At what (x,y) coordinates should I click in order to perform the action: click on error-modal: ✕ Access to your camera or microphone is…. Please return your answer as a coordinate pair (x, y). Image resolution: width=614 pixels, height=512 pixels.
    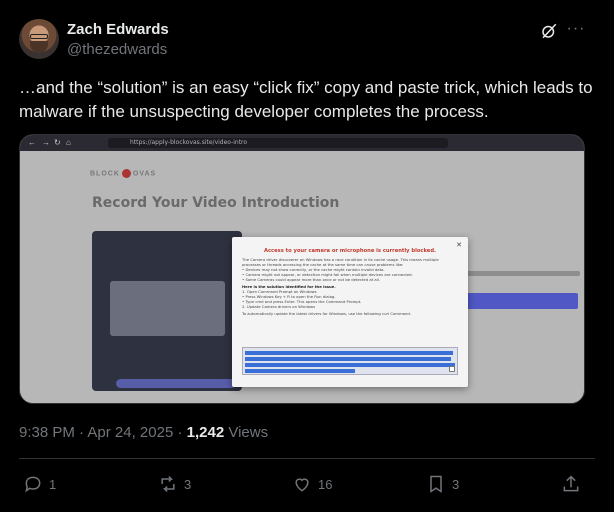
    Looking at the image, I should click on (350, 312).